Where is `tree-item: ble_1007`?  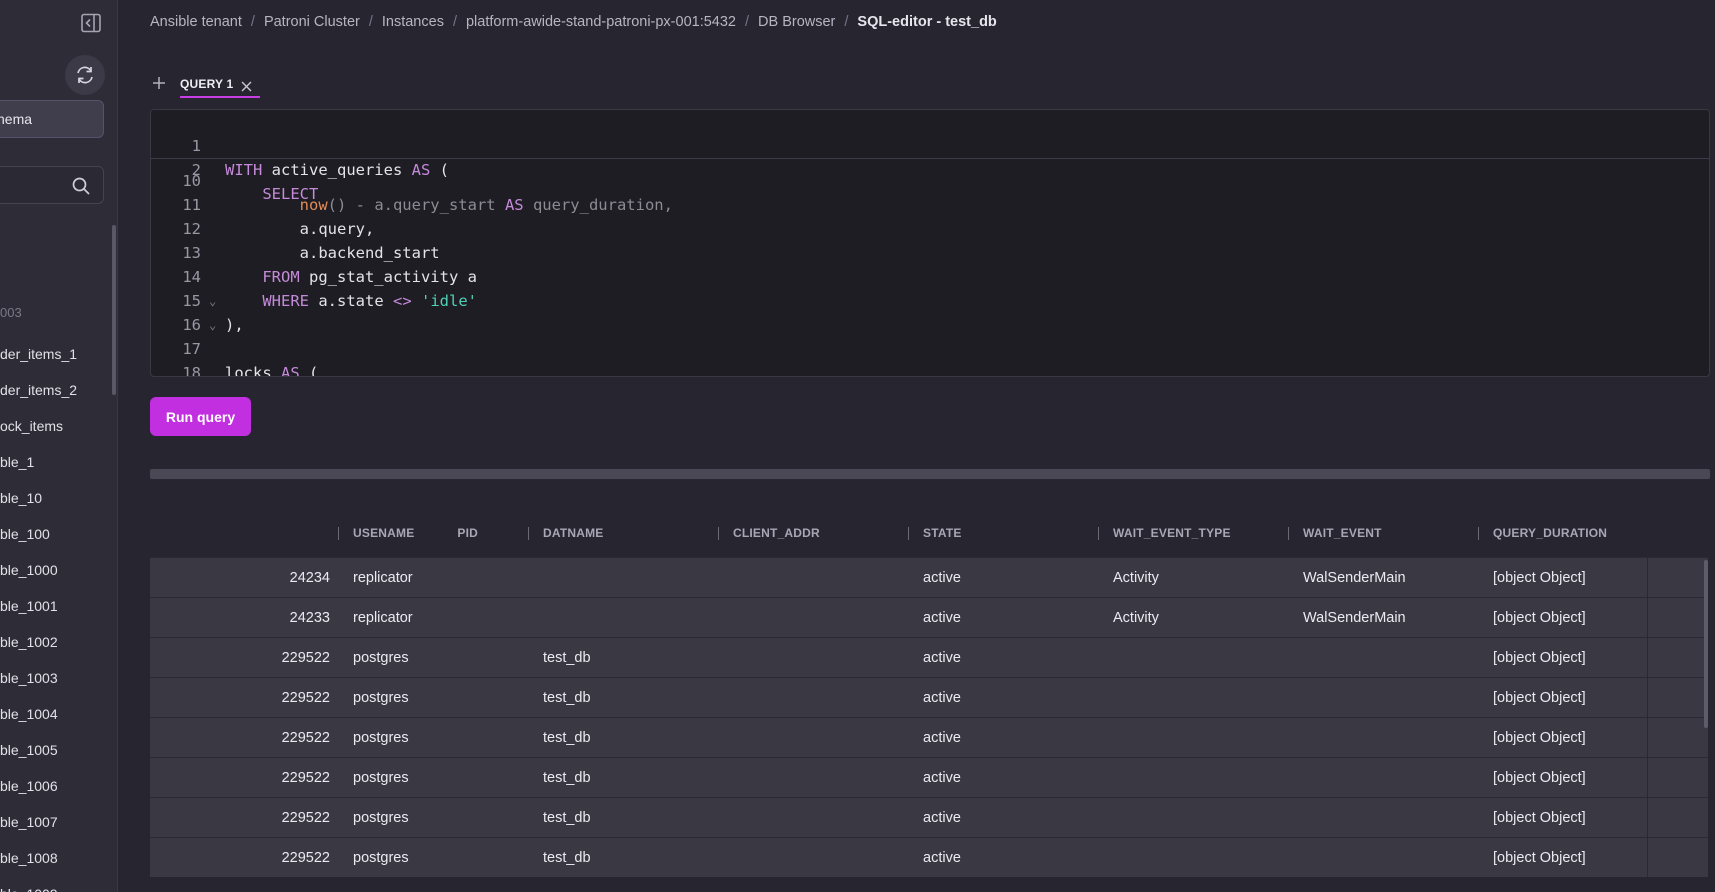 tree-item: ble_1007 is located at coordinates (38, 822).